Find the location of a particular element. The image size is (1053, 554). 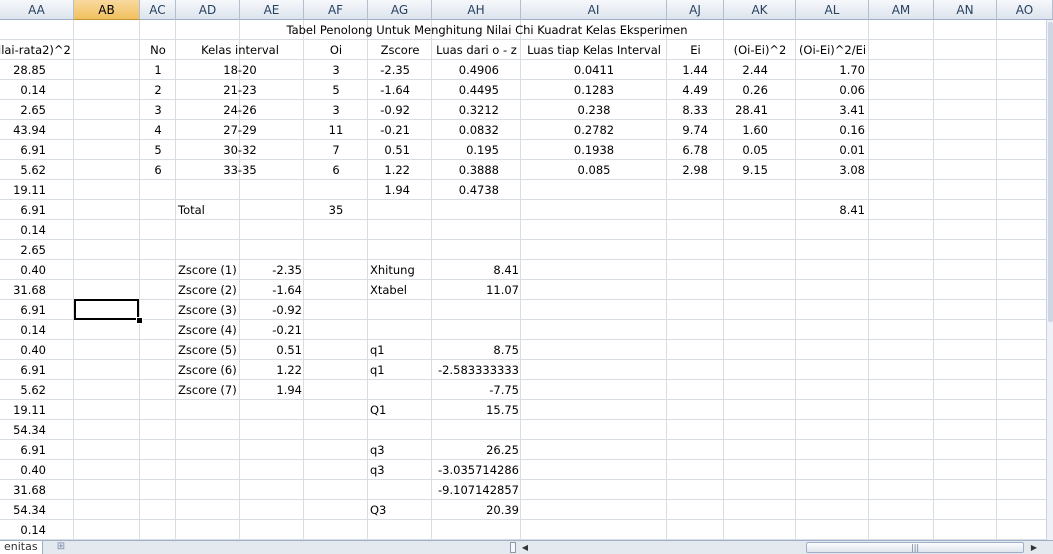

zscore-label: Zscore (7) is located at coordinates (208, 390).